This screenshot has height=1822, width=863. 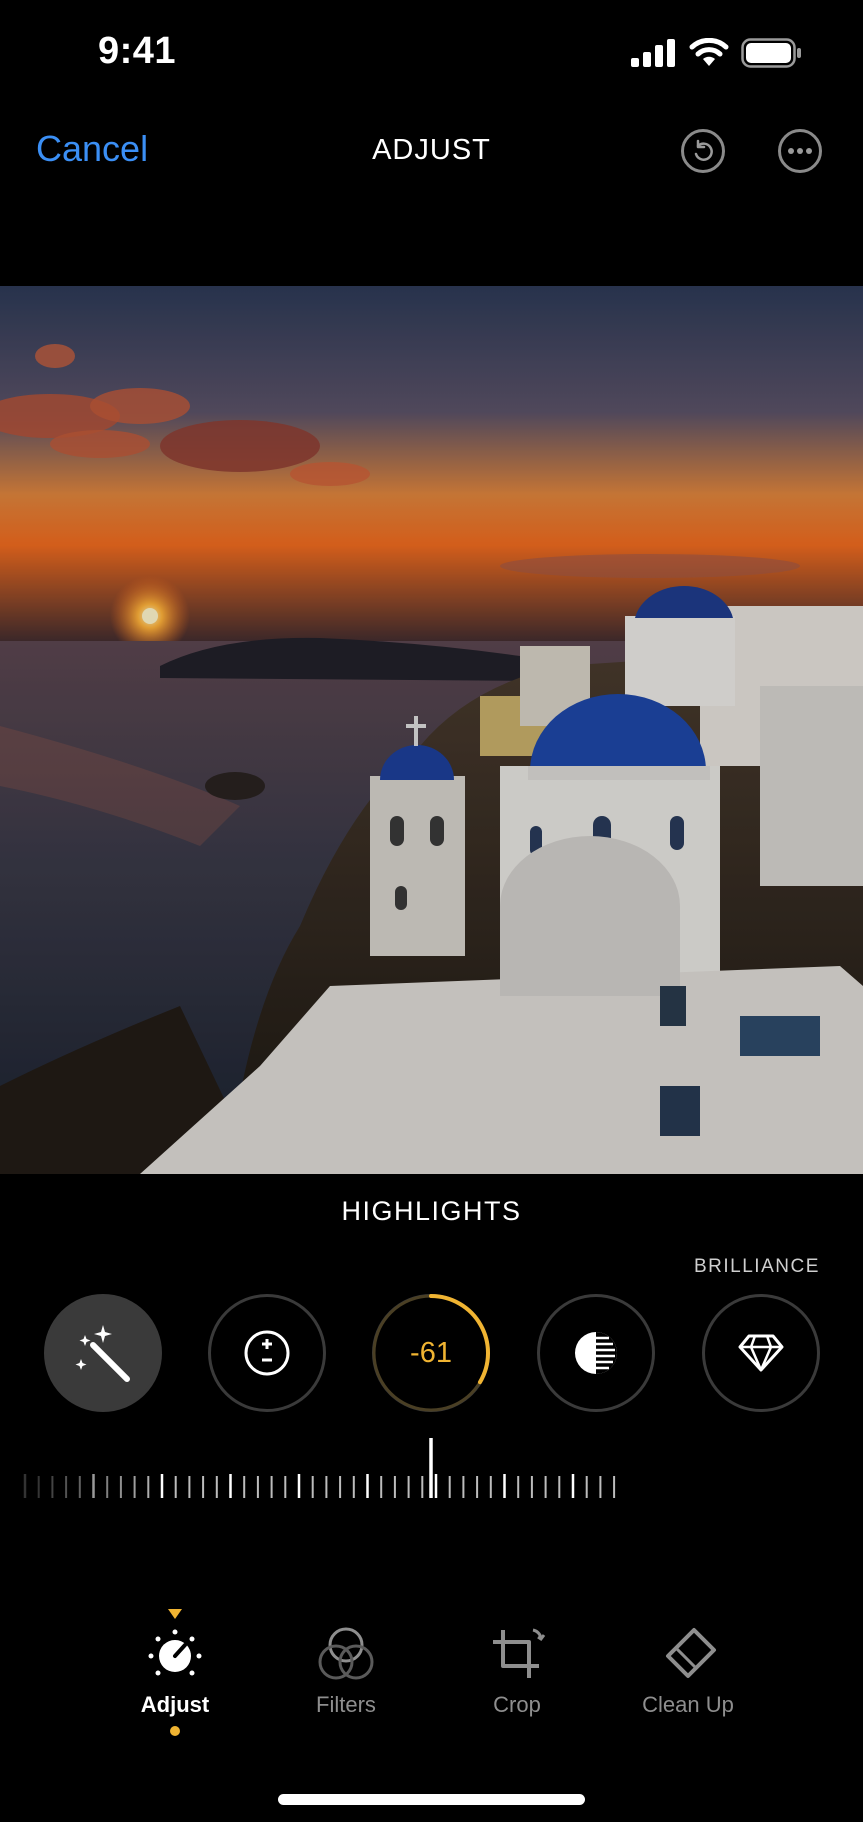 I want to click on home-indicator, so click(x=431, y=1799).